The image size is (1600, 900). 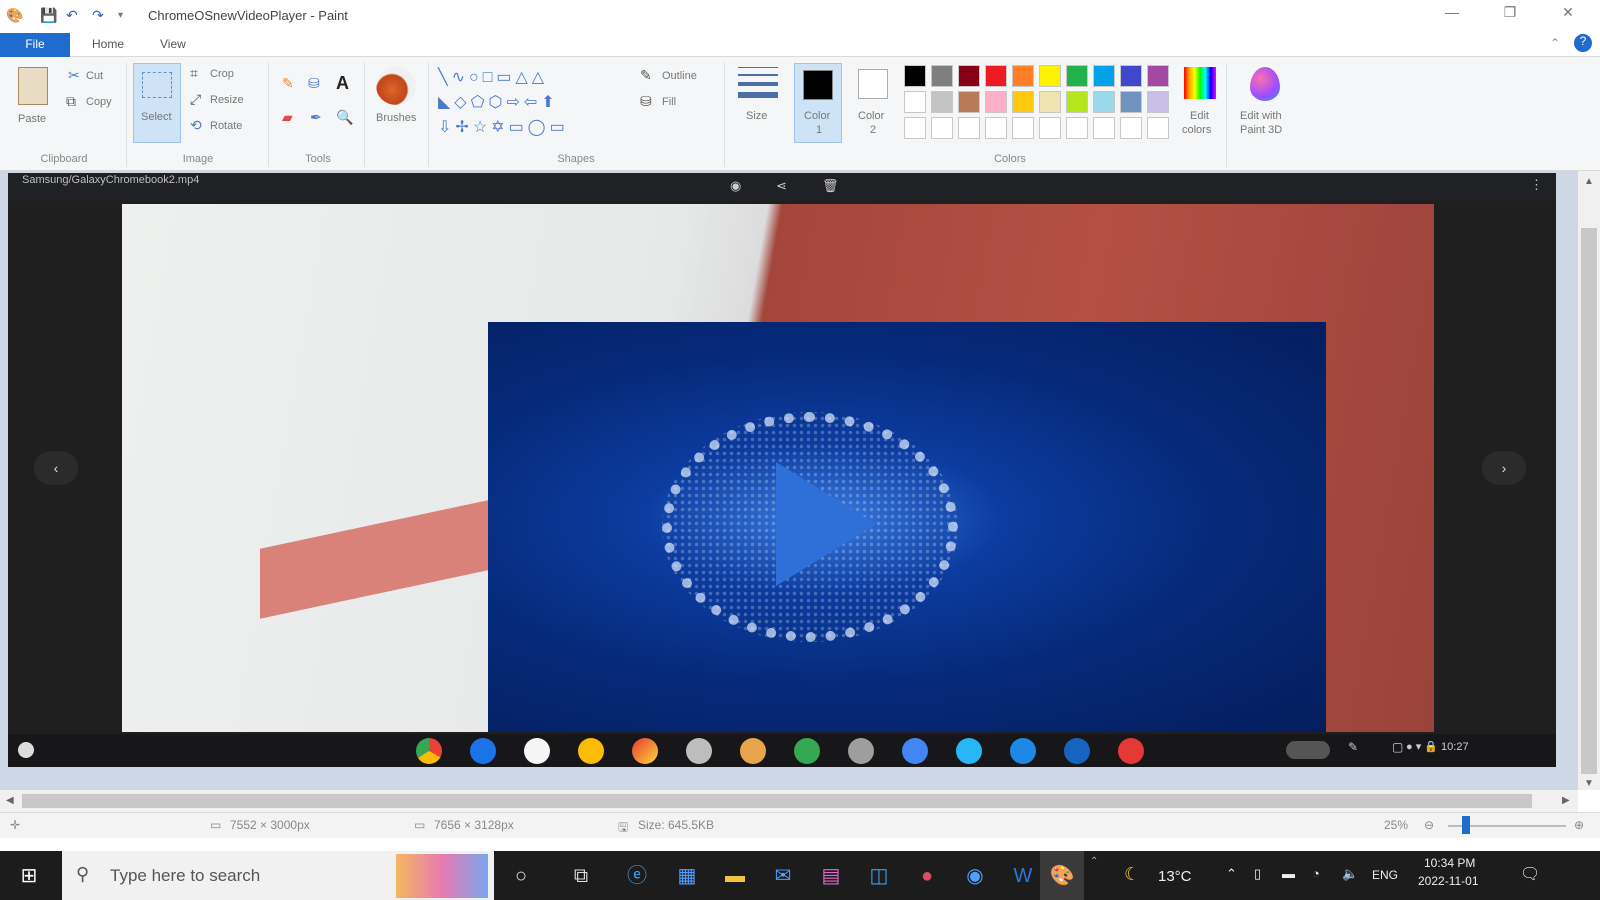 What do you see at coordinates (1555, 43) in the screenshot?
I see `collapse-ribbon-icon: ⌃` at bounding box center [1555, 43].